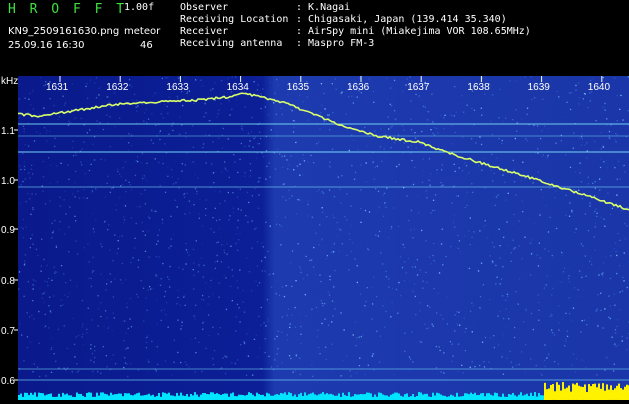  I want to click on x-tick-label: 1640, so click(599, 87).